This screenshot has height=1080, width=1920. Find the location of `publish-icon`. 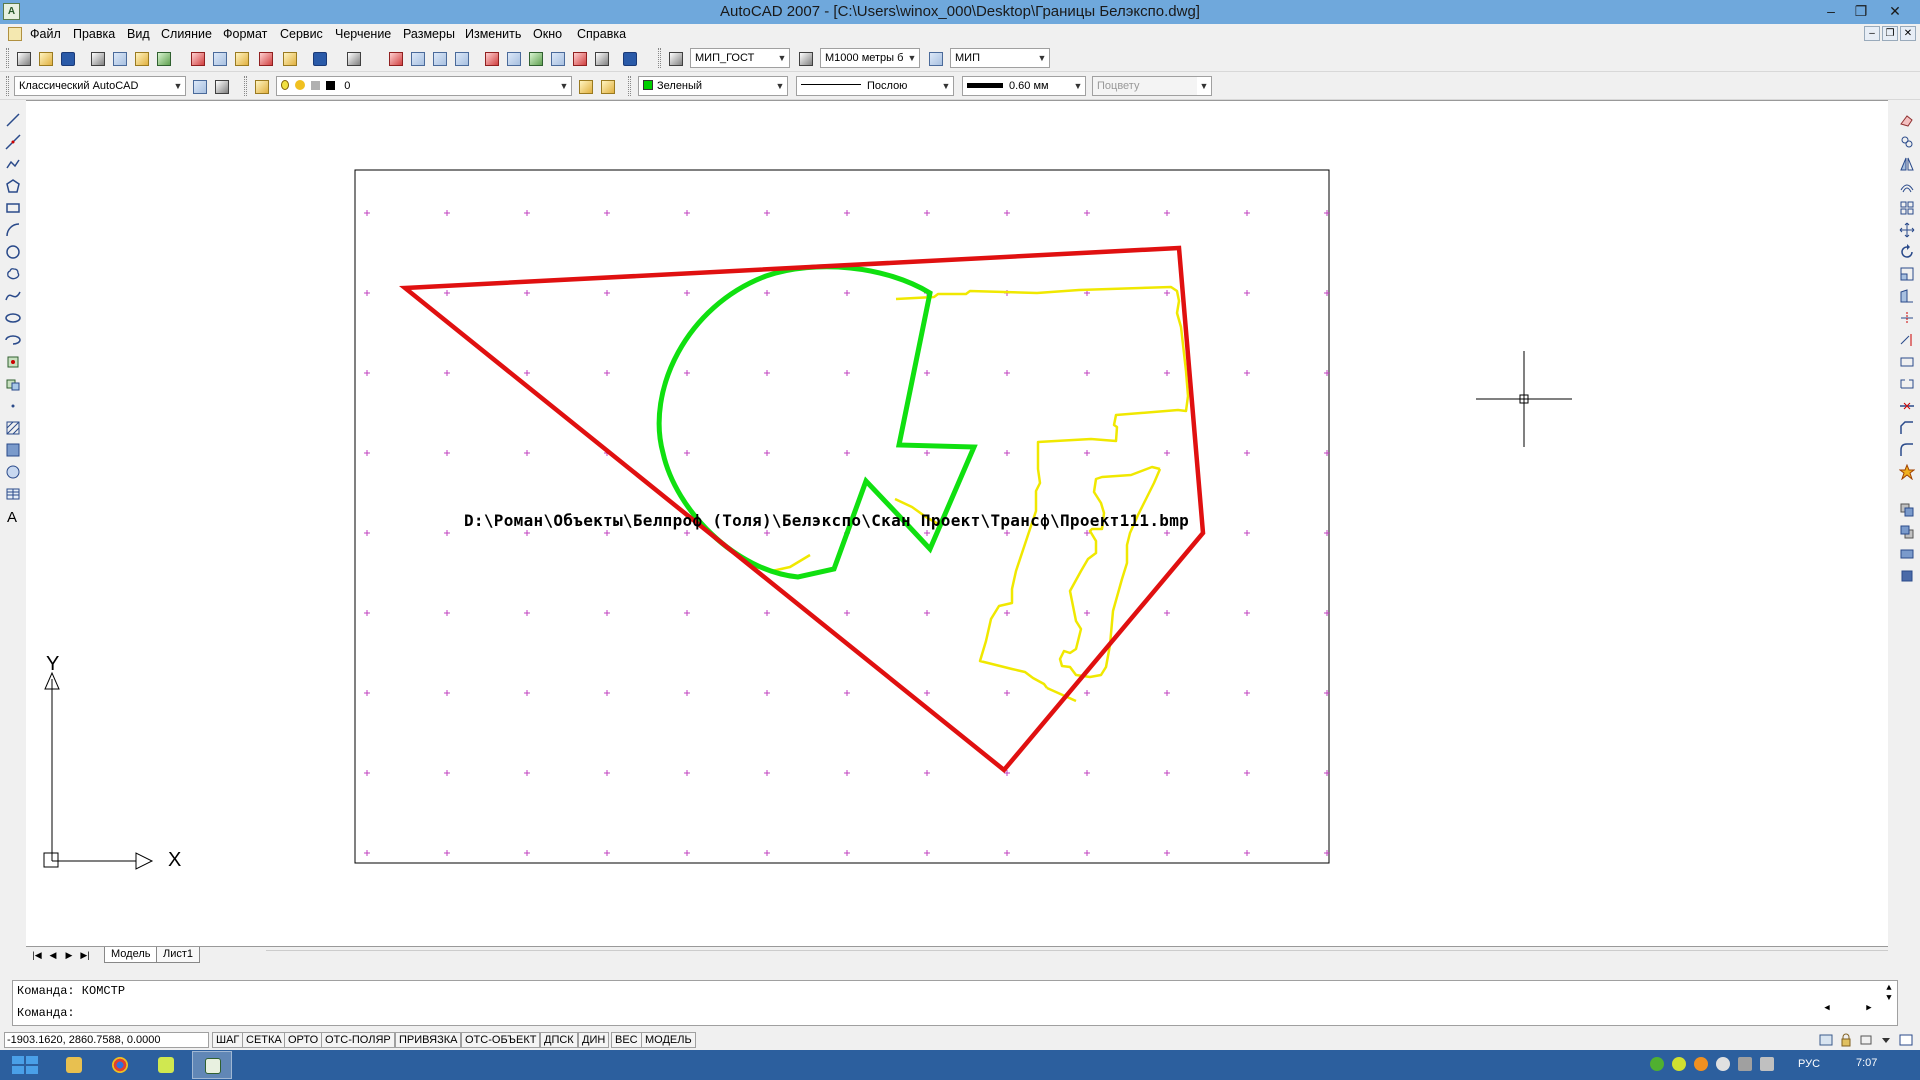

publish-icon is located at coordinates (141, 58).